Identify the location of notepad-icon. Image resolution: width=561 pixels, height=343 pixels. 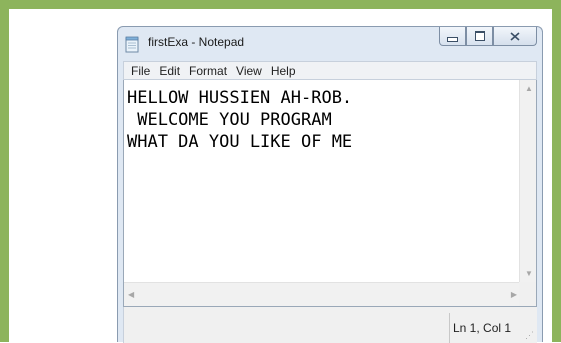
(132, 44).